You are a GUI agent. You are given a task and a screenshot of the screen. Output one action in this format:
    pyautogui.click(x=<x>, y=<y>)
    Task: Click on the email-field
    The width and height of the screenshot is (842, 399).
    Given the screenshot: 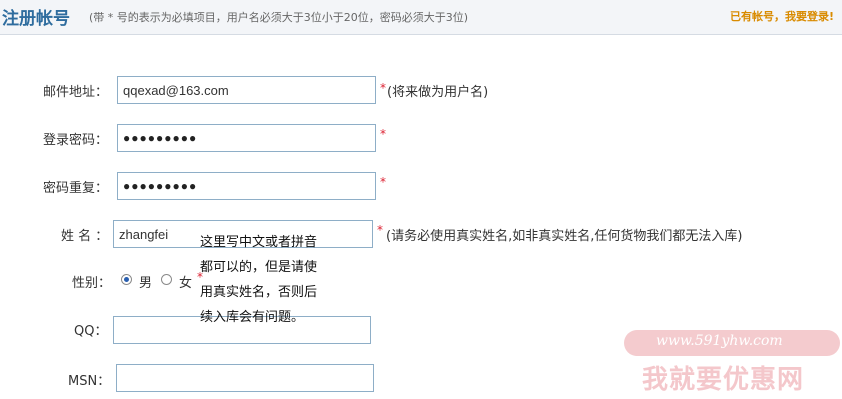 What is the action you would take?
    pyautogui.click(x=246, y=90)
    